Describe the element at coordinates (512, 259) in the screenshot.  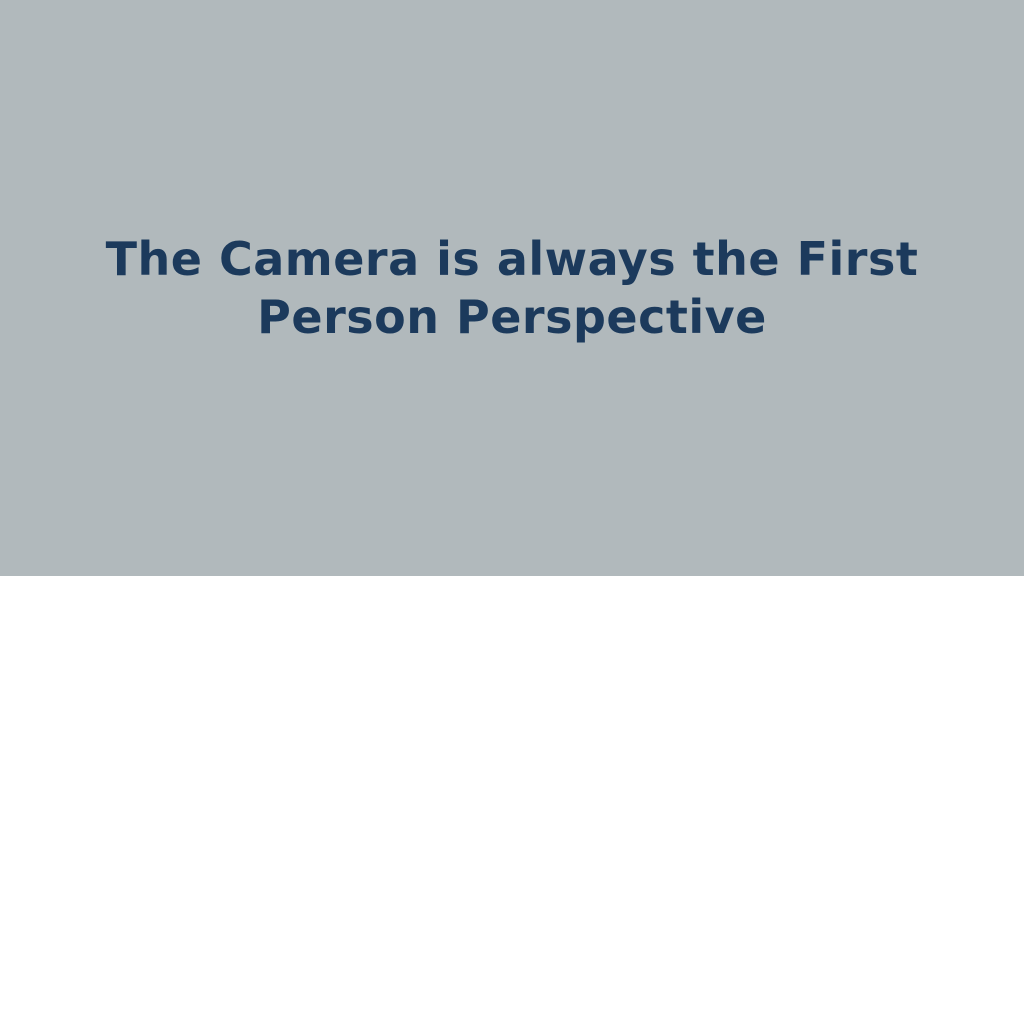
I see `slide-title-line-1: The Camera is always the First` at that location.